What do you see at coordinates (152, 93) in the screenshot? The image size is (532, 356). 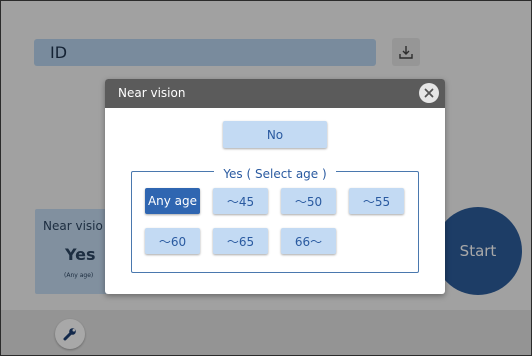 I see `dialog-title: Near vision` at bounding box center [152, 93].